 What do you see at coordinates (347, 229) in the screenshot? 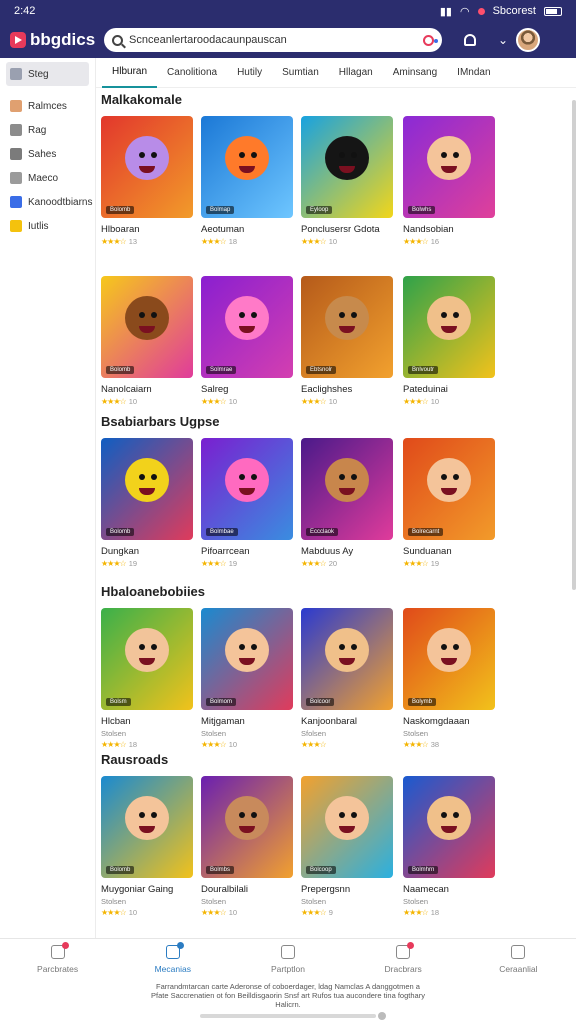
I see `game-title: Ponclusersr Gdota` at bounding box center [347, 229].